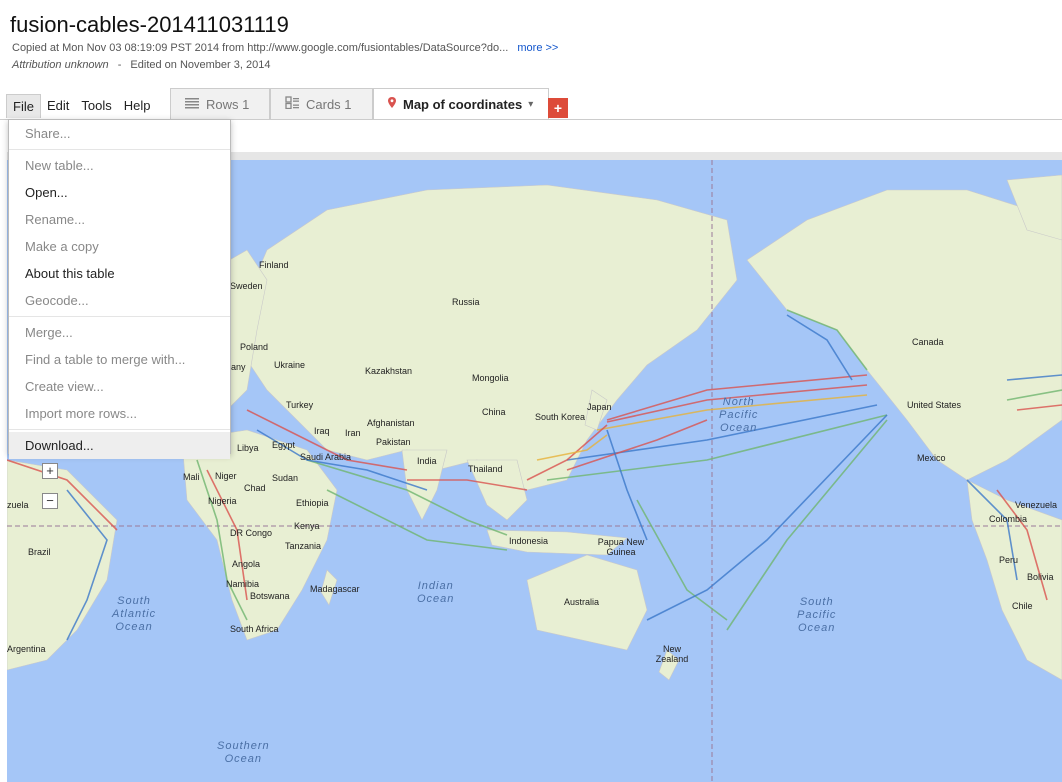  What do you see at coordinates (582, 602) in the screenshot?
I see `map-label: Australia` at bounding box center [582, 602].